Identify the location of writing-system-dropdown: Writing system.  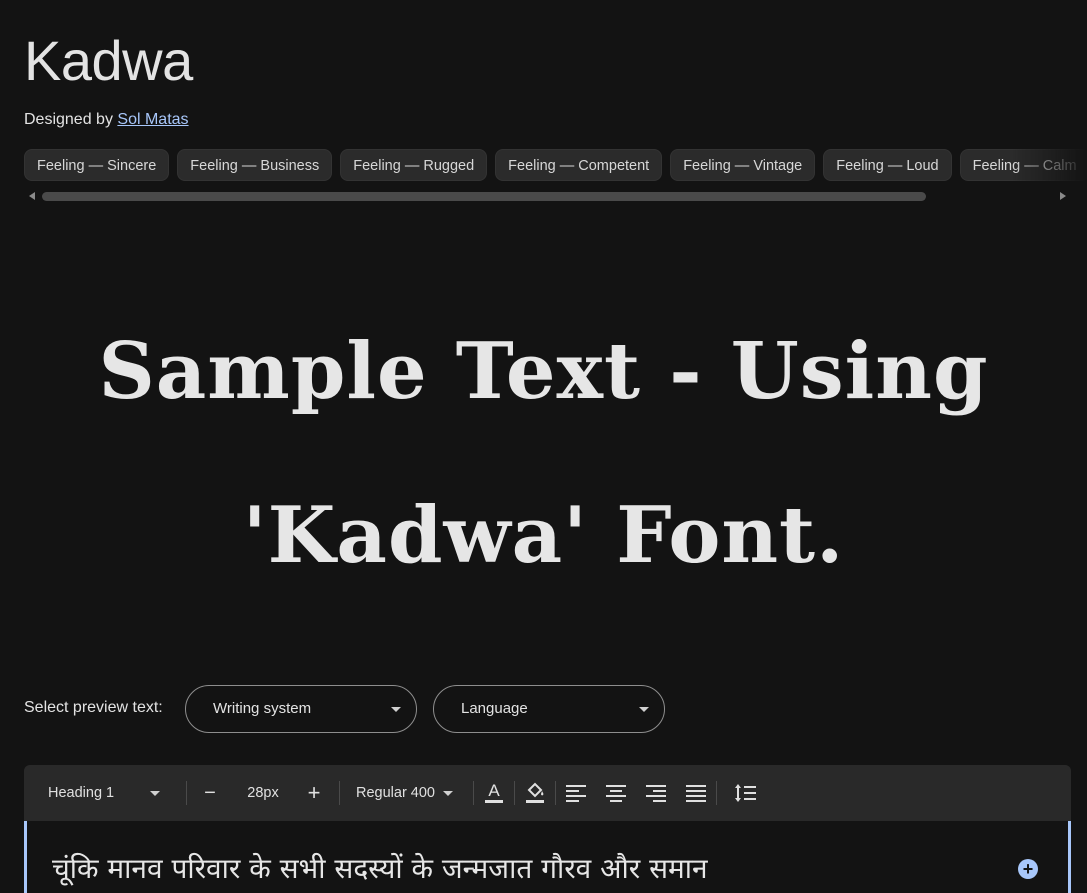
(301, 709).